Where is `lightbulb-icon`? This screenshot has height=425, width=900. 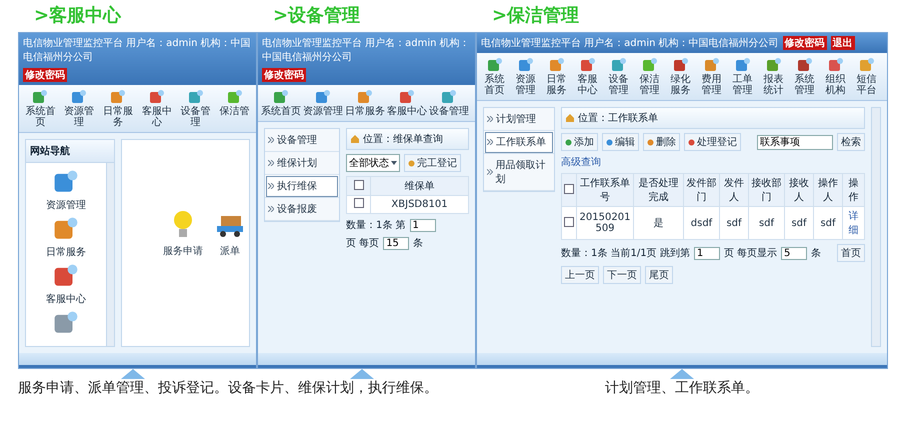 lightbulb-icon is located at coordinates (183, 225).